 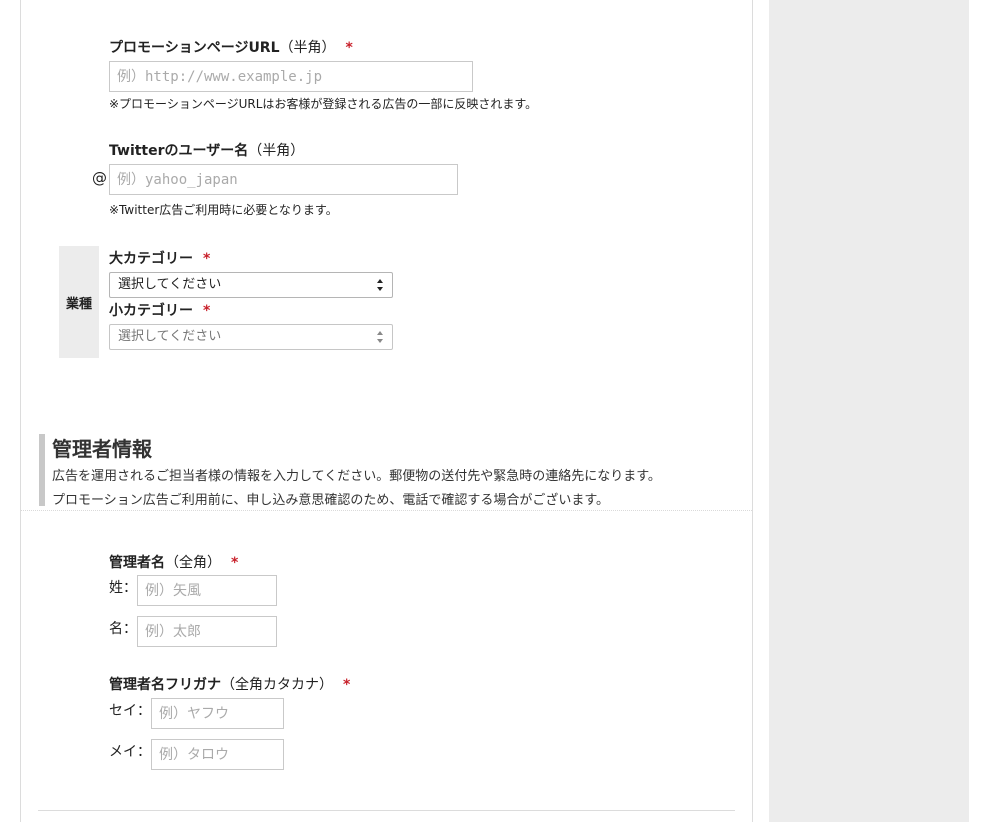 What do you see at coordinates (386, 810) in the screenshot?
I see `bottom-divider` at bounding box center [386, 810].